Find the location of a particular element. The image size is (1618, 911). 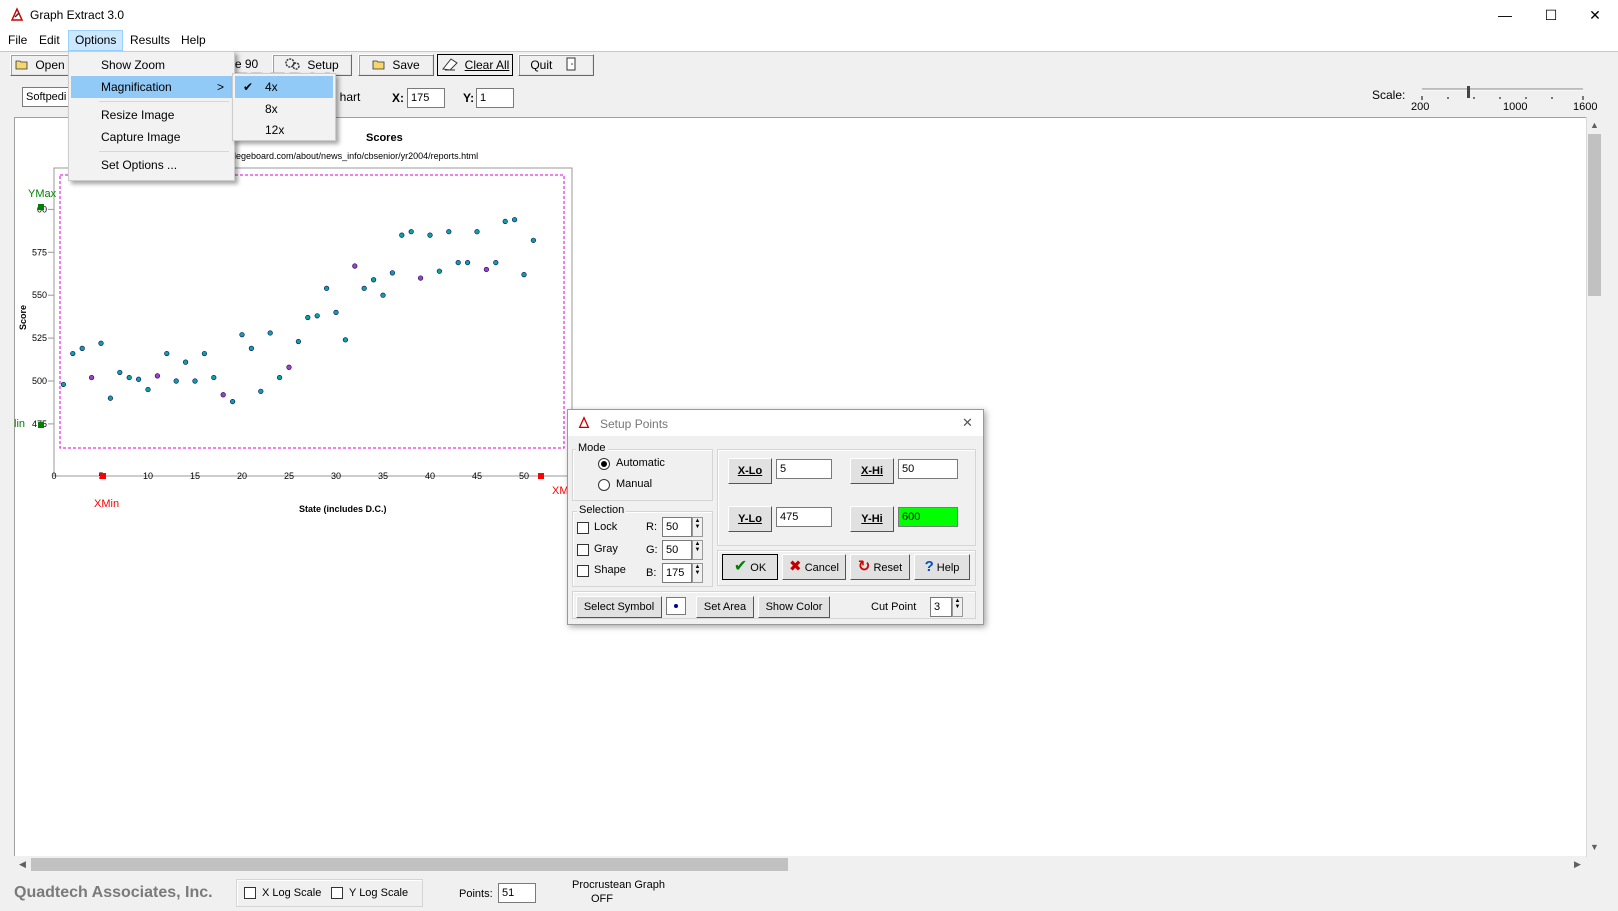

save-button: Save is located at coordinates (396, 65).